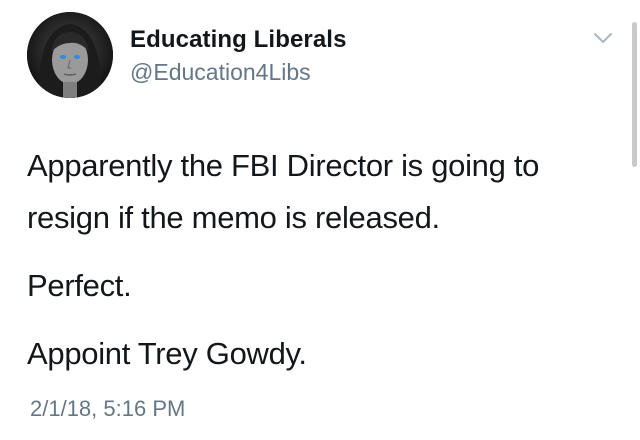  Describe the element at coordinates (107, 409) in the screenshot. I see `tweet-timestamp: 2/1/18, 5:16 PM` at that location.